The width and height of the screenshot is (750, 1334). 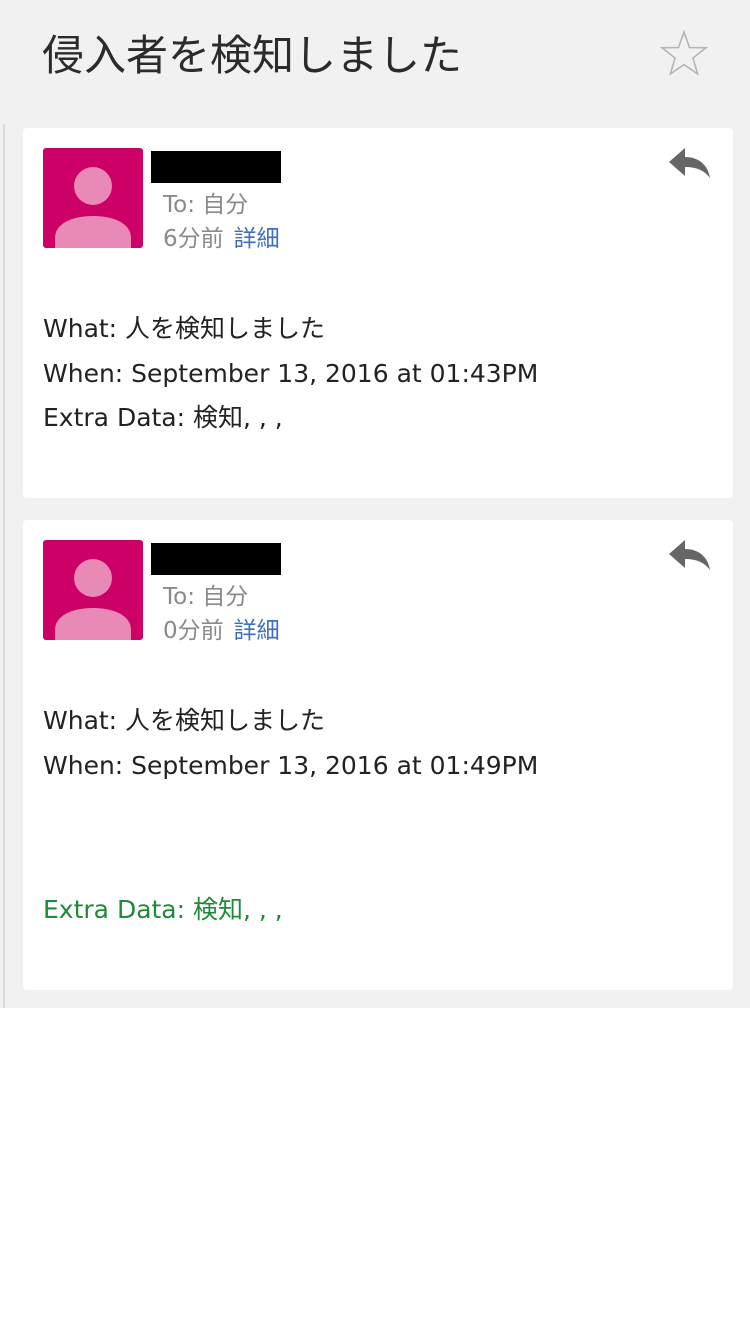 I want to click on message-meta: 0分前 詳細, so click(x=221, y=631).